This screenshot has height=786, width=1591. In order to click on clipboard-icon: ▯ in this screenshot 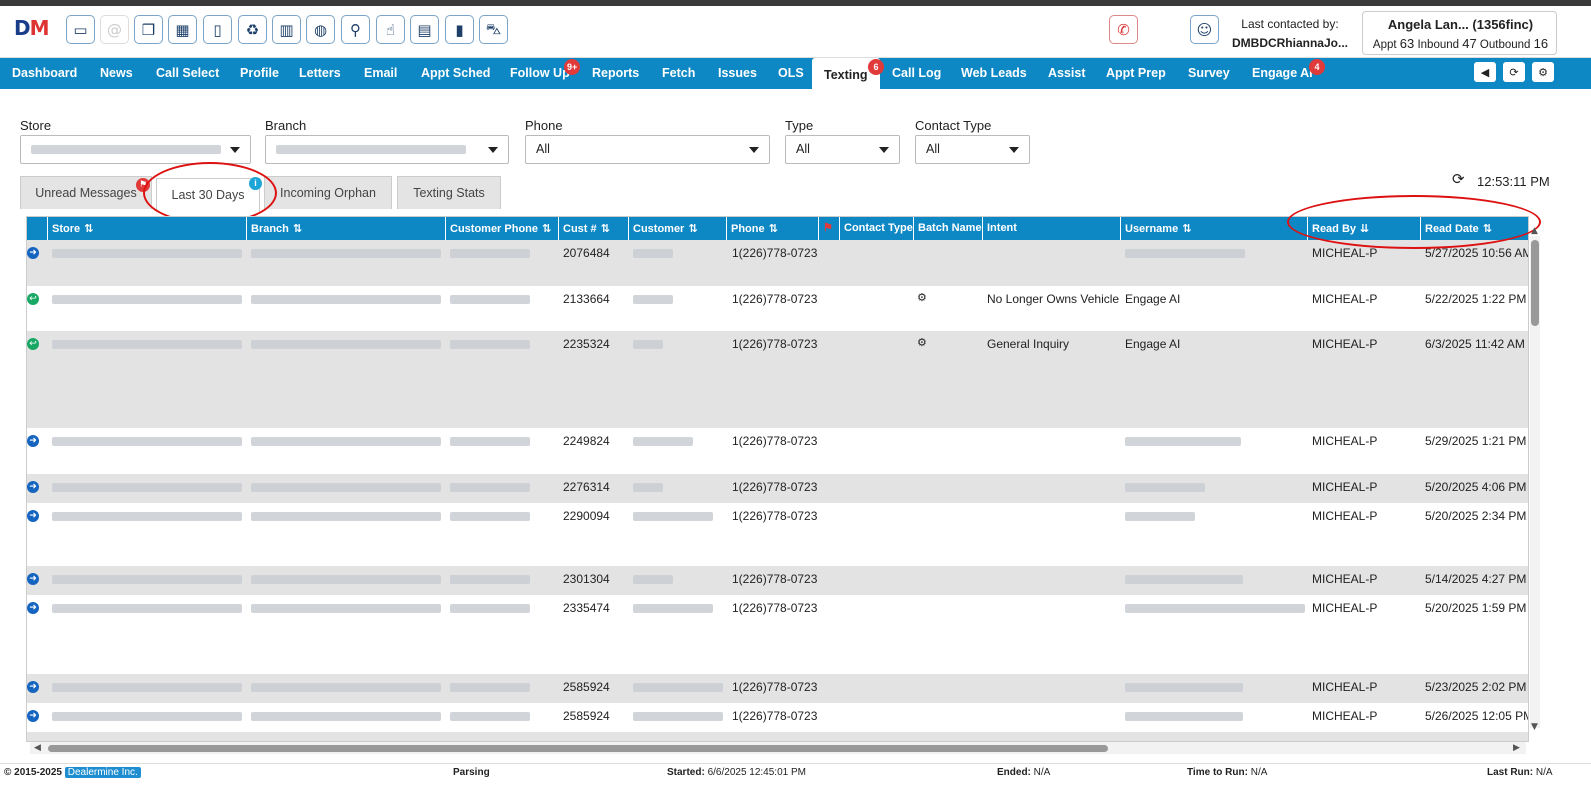, I will do `click(217, 29)`.